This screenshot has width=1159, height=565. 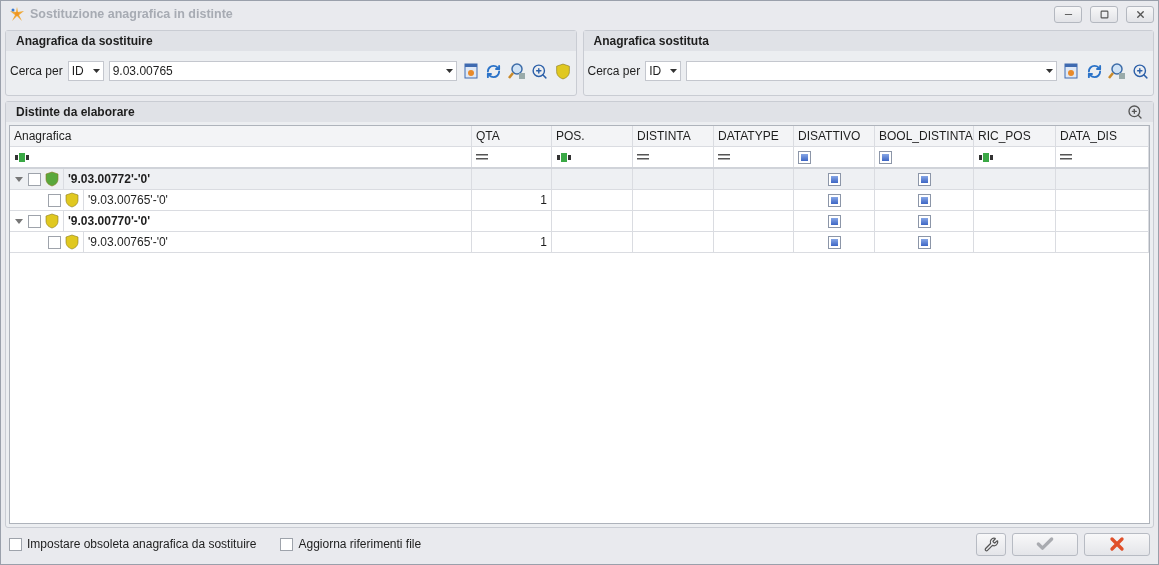 What do you see at coordinates (579, 221) in the screenshot?
I see `tree-row: '9.03.00770'-'0'` at bounding box center [579, 221].